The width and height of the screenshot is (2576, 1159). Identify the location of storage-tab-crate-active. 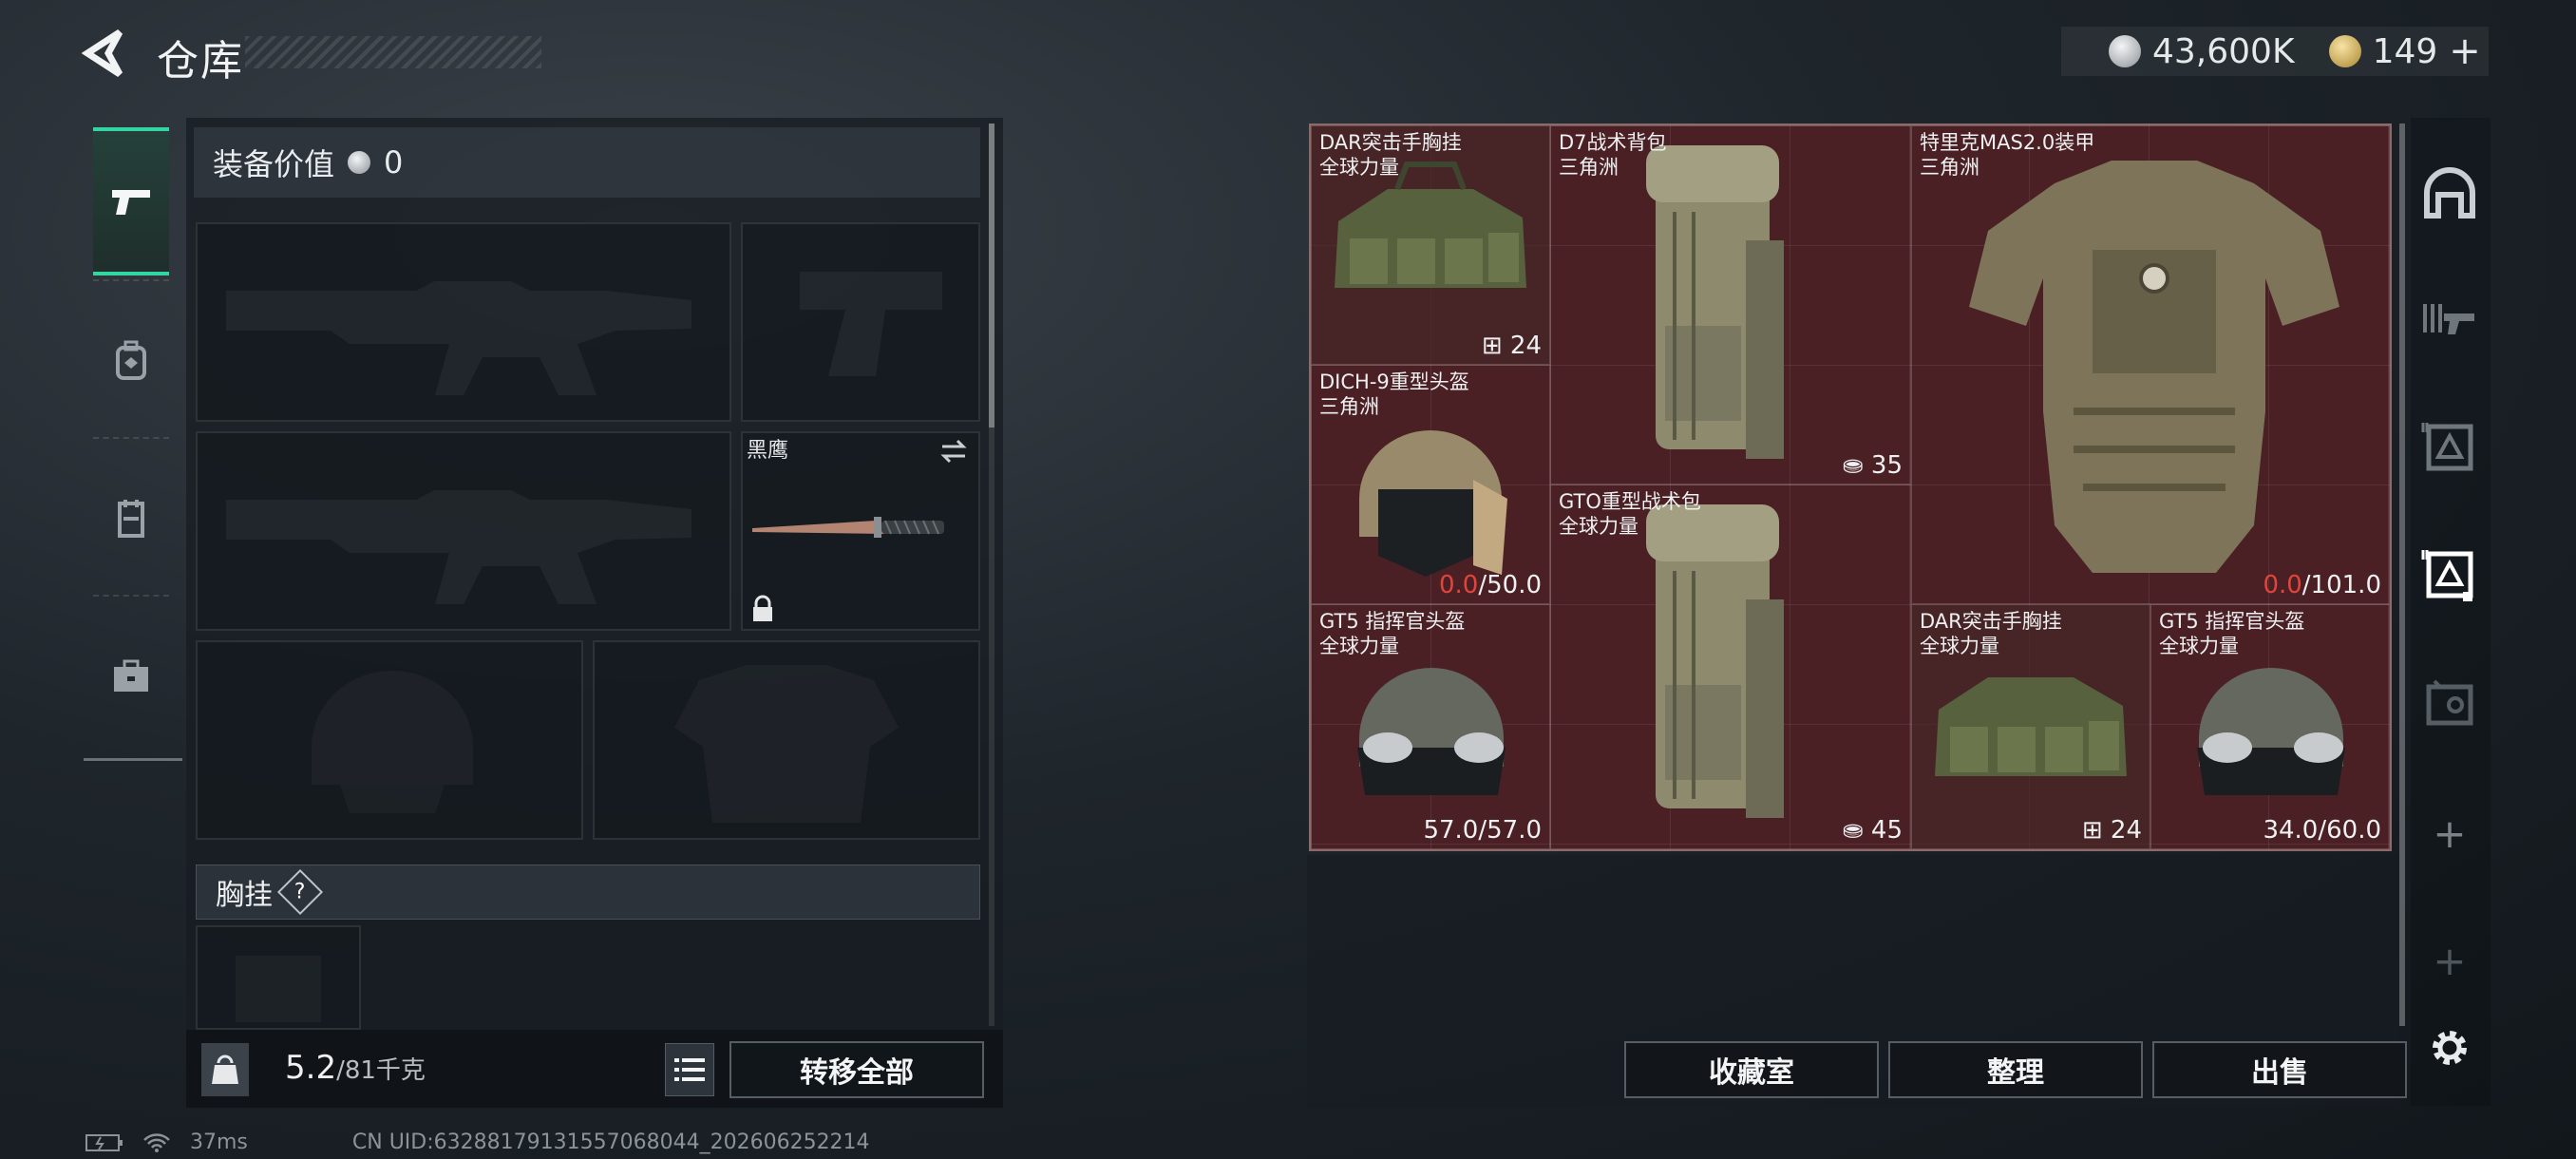
(2449, 575).